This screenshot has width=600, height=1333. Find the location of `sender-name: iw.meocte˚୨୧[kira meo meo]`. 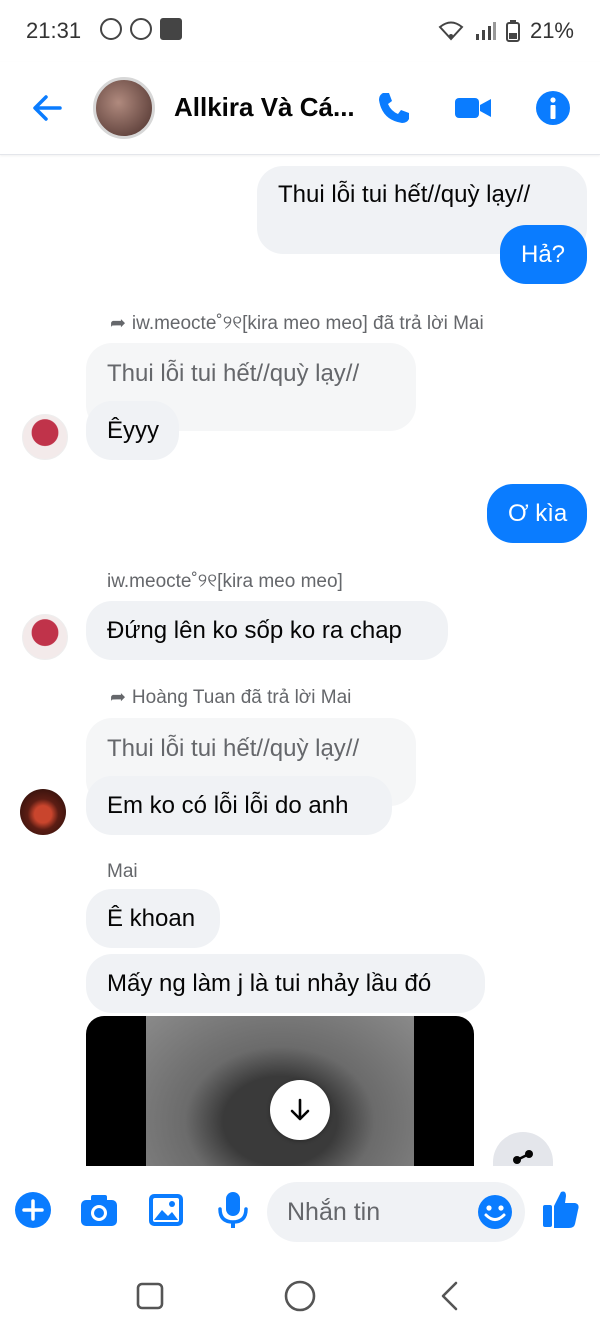

sender-name: iw.meocte˚୨୧[kira meo meo] is located at coordinates (225, 581).